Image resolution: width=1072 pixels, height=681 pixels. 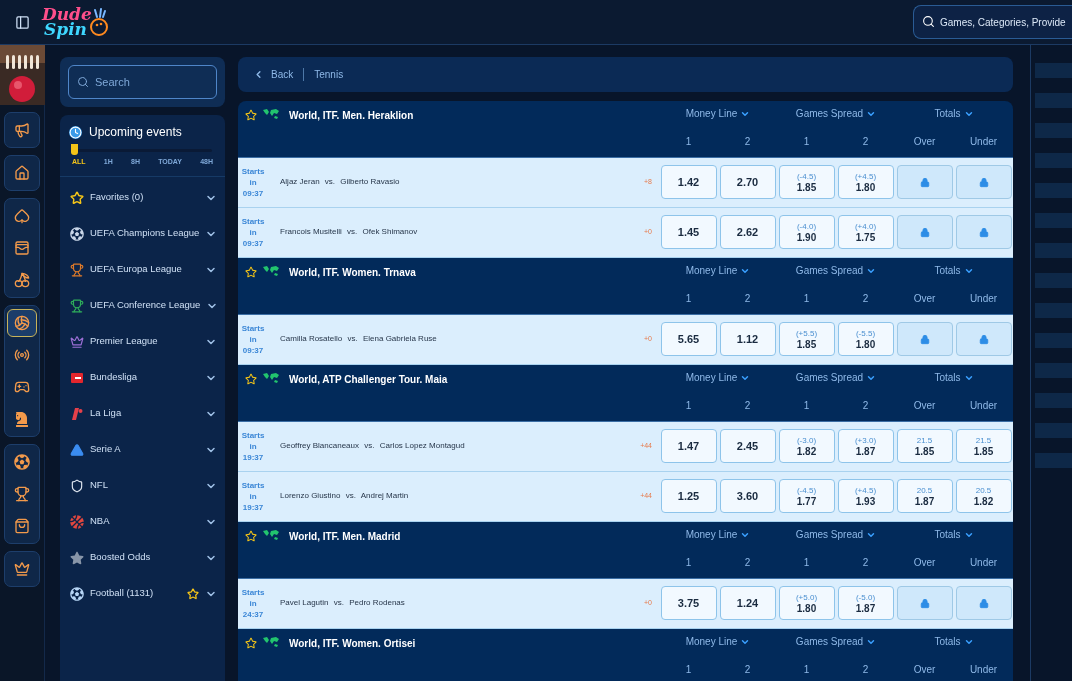 I want to click on odds-button: 5.65, so click(x=688, y=339).